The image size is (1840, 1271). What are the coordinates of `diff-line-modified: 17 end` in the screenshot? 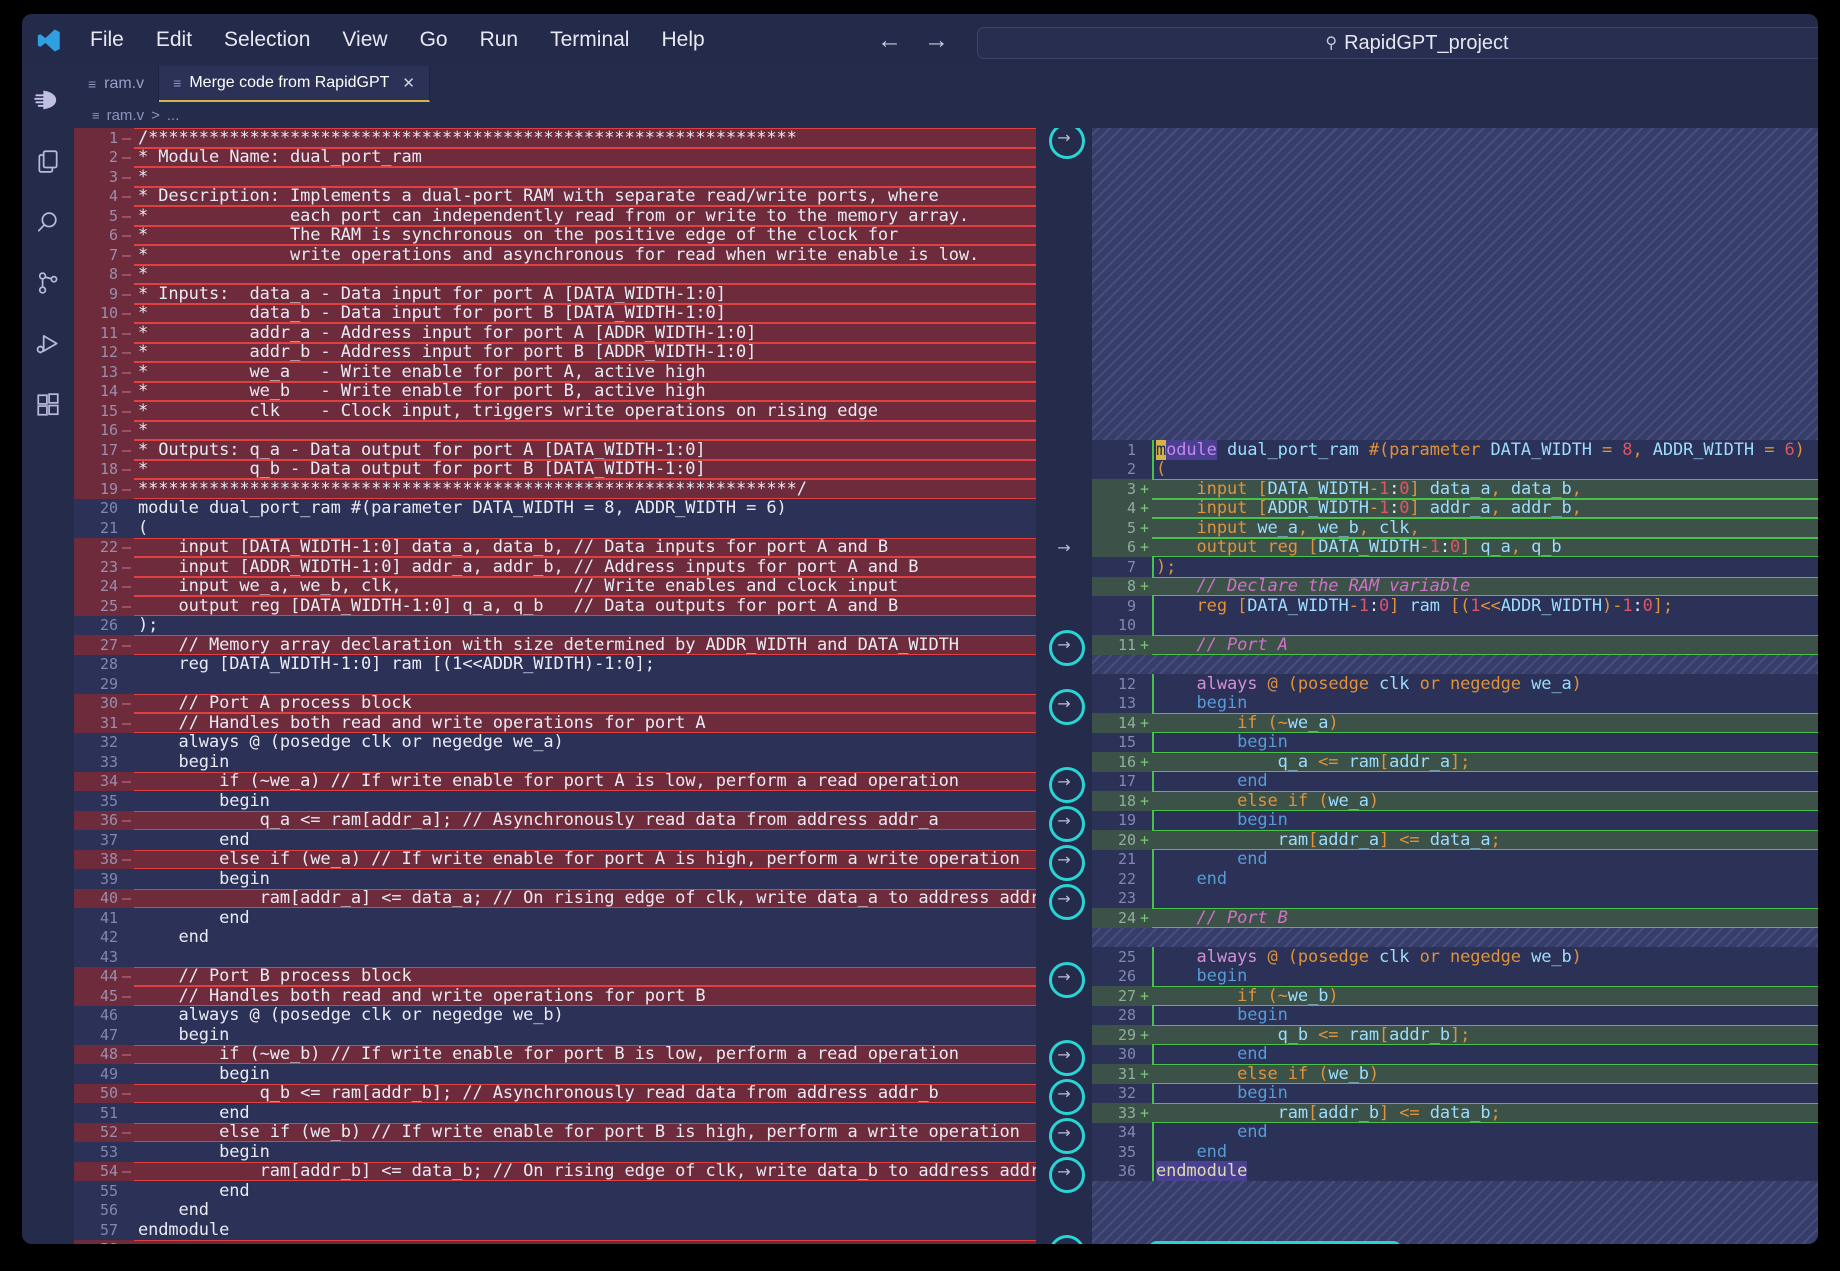 It's located at (1455, 781).